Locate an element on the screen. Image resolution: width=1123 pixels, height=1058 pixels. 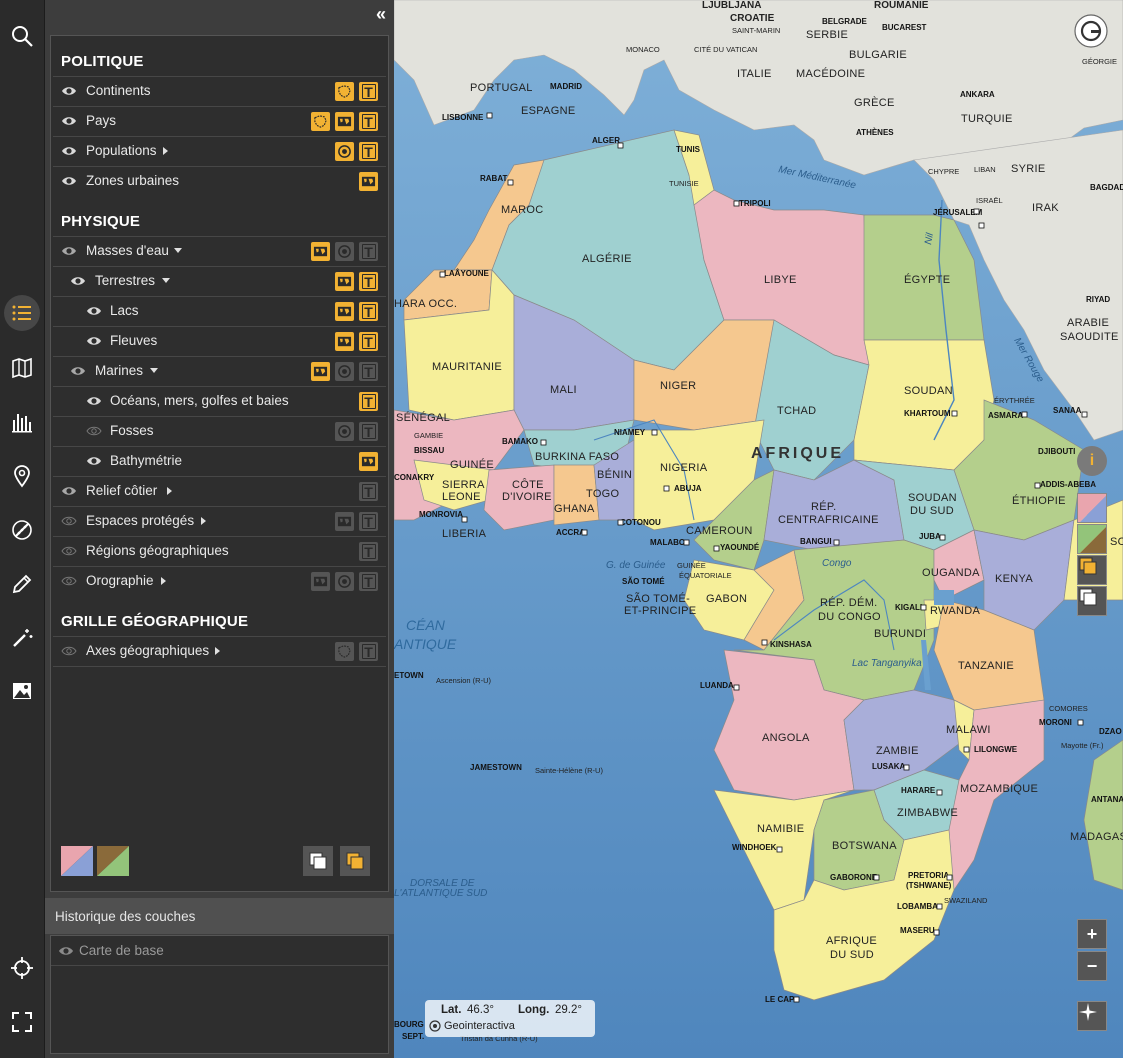
palette-green-brown-swatch is located at coordinates (113, 861).